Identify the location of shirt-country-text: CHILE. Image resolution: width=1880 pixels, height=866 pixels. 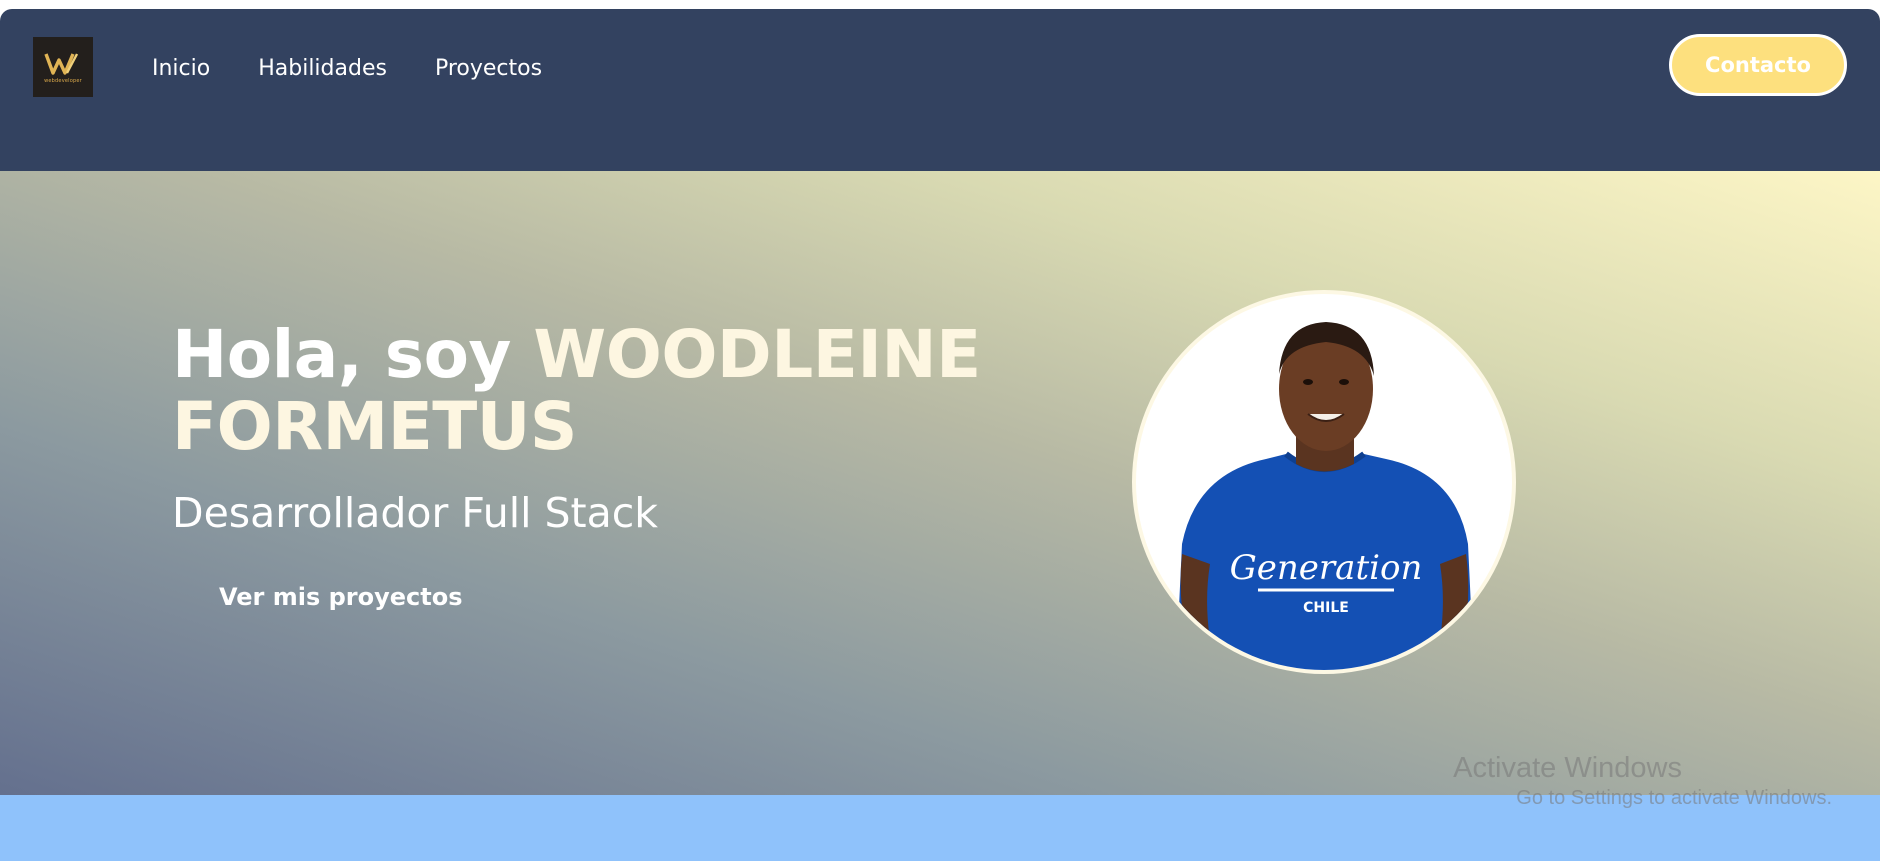
(1326, 608).